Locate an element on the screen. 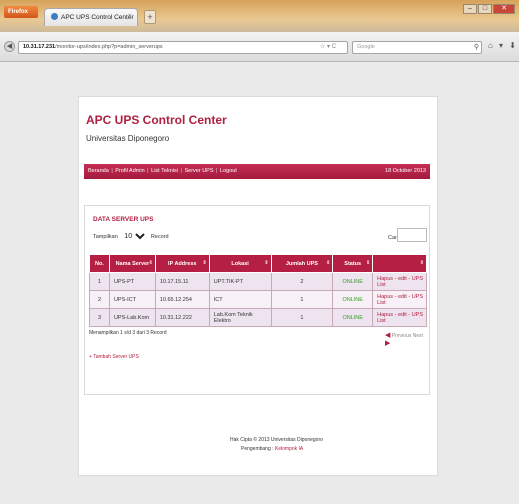 This screenshot has height=504, width=519. footer-copyright: Hak Cipta © 2013 Universitas Diponegoro is located at coordinates (276, 440).